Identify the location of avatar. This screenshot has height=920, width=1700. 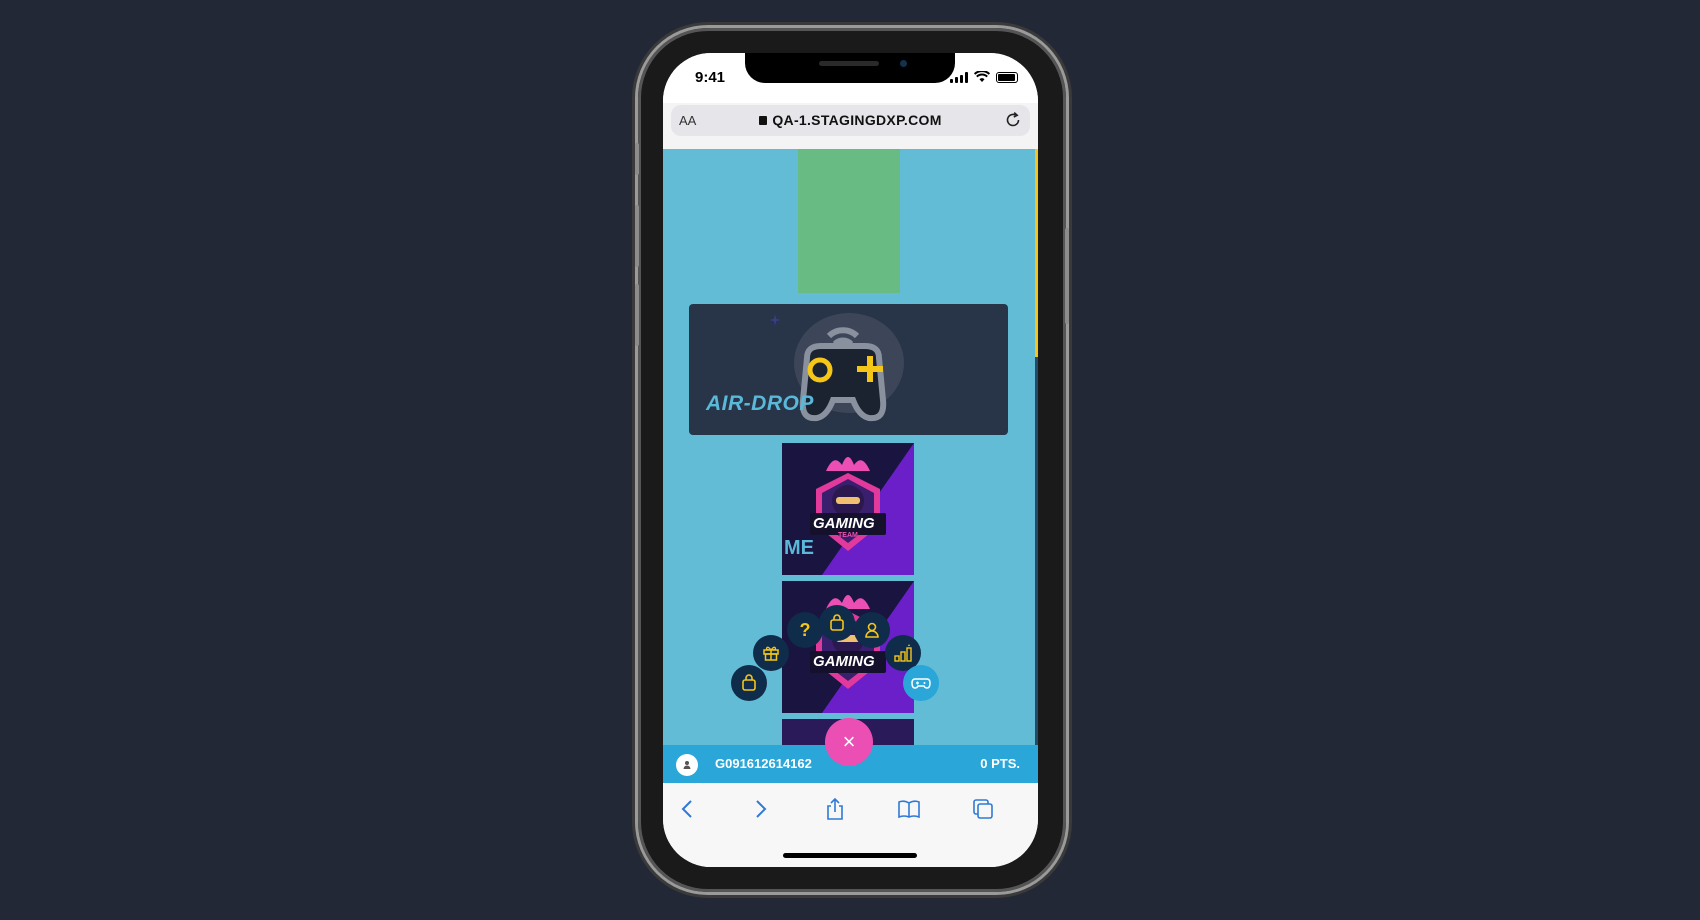
(687, 765).